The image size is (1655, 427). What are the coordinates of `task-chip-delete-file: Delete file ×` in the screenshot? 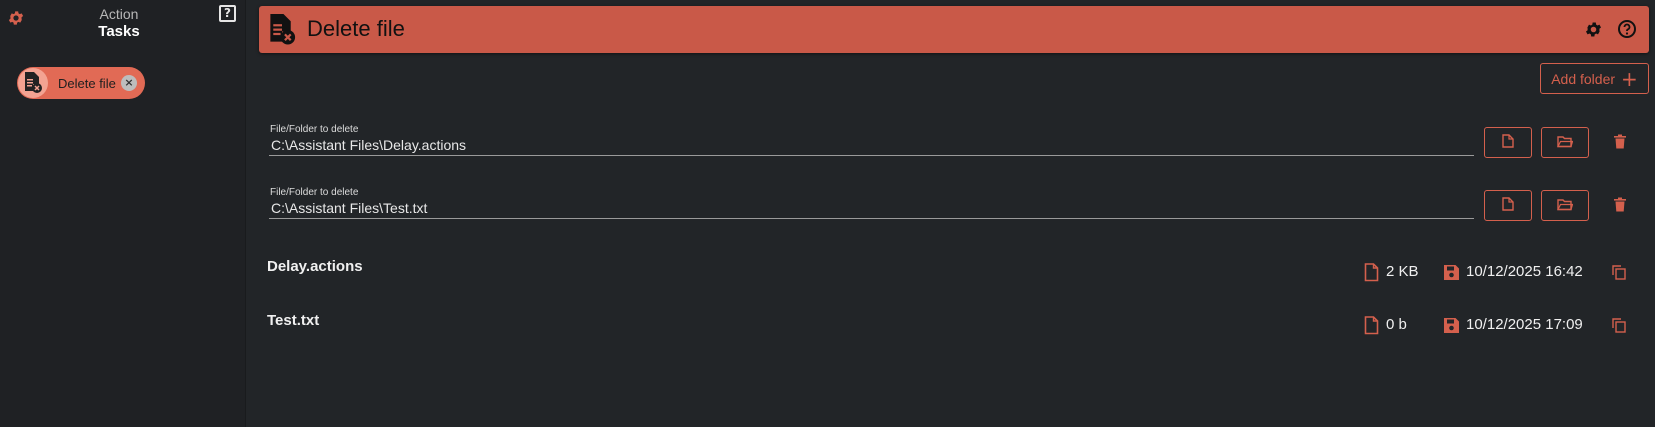 It's located at (81, 83).